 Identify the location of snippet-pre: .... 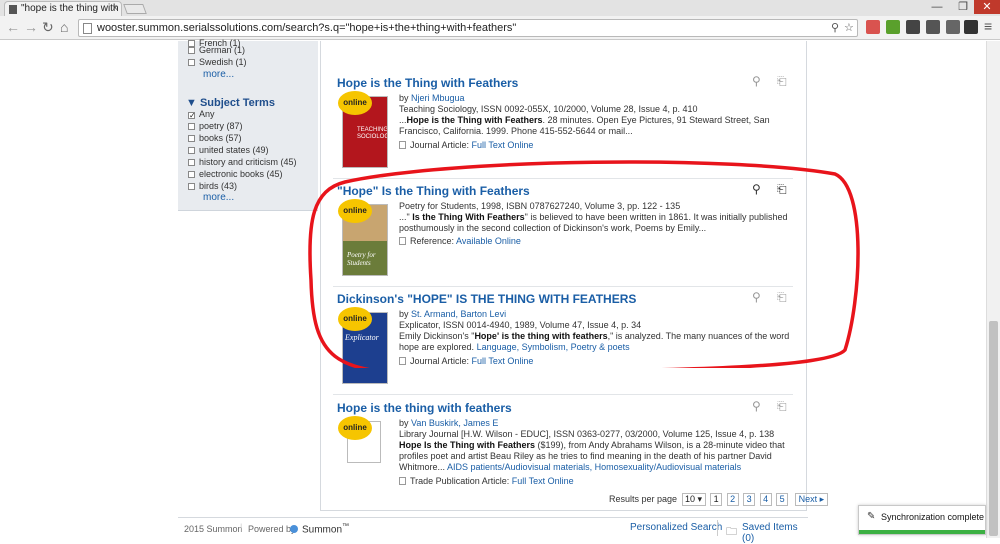
(403, 120).